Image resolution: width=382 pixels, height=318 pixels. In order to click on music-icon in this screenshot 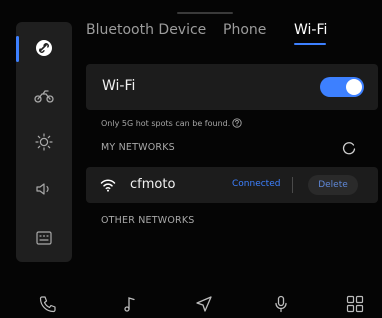, I will do `click(130, 304)`.